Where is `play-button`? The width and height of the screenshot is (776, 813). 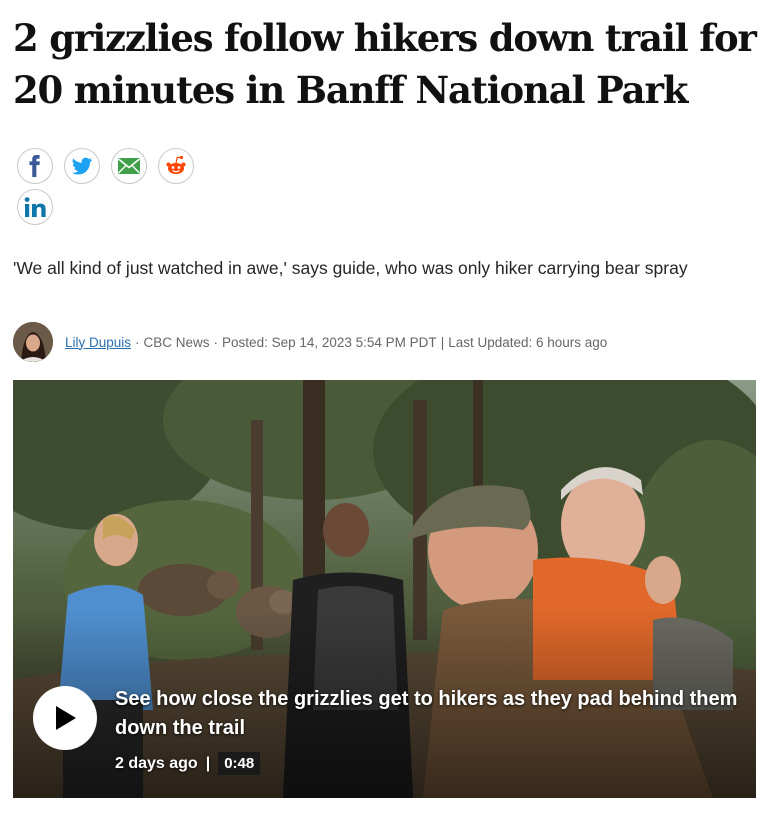 play-button is located at coordinates (65, 718).